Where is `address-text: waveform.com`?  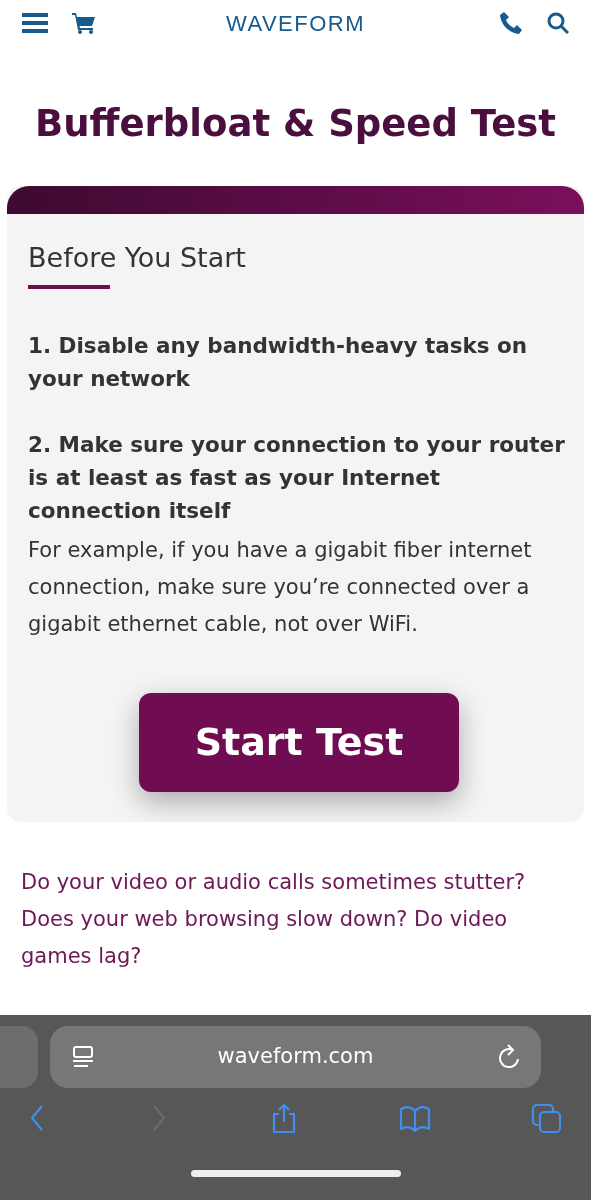
address-text: waveform.com is located at coordinates (295, 1057).